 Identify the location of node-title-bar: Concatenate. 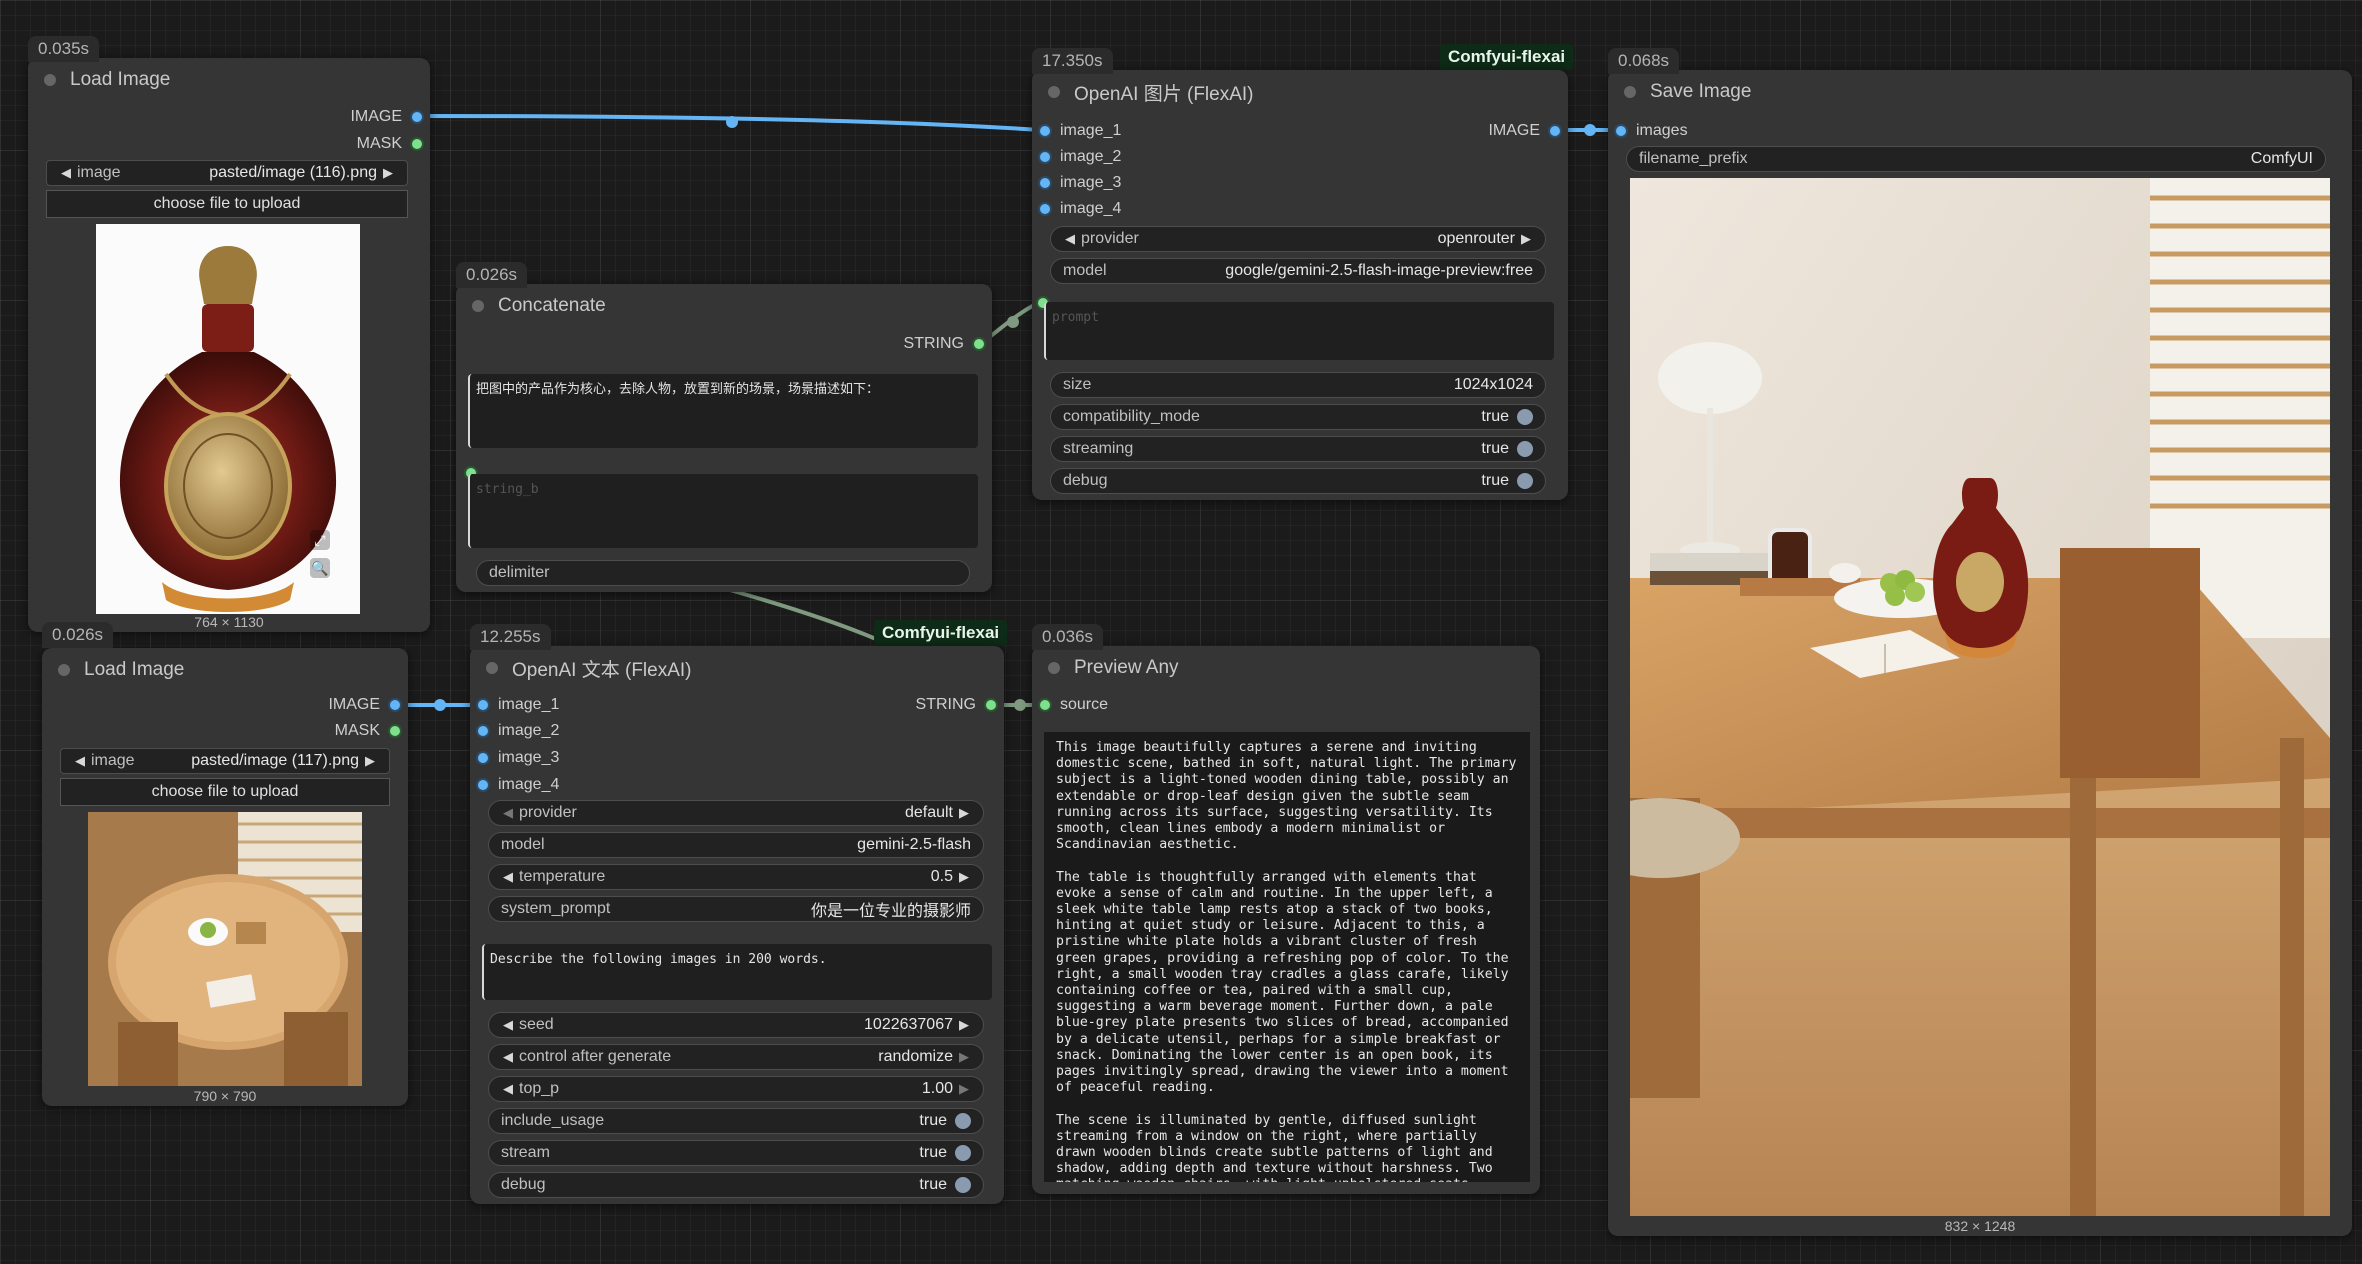
(724, 306).